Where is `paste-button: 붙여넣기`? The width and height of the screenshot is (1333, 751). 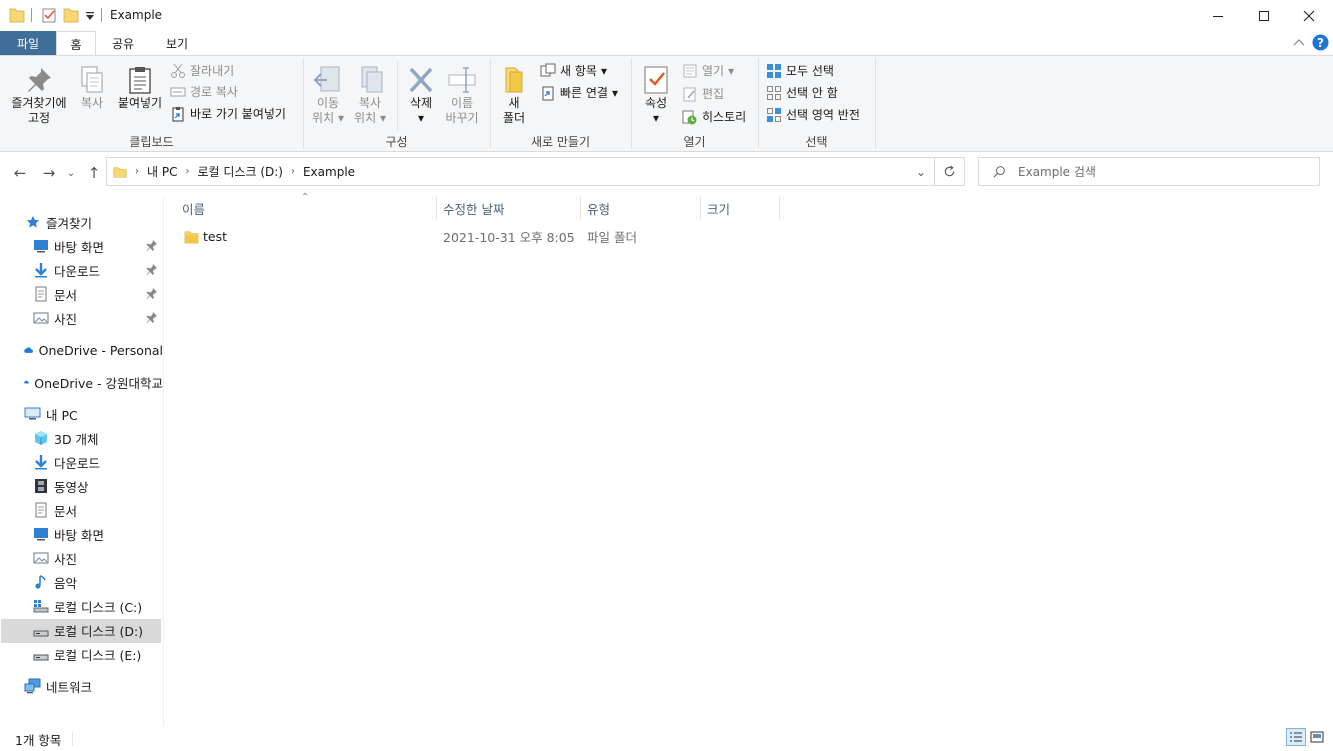 paste-button: 붙여넣기 is located at coordinates (140, 87).